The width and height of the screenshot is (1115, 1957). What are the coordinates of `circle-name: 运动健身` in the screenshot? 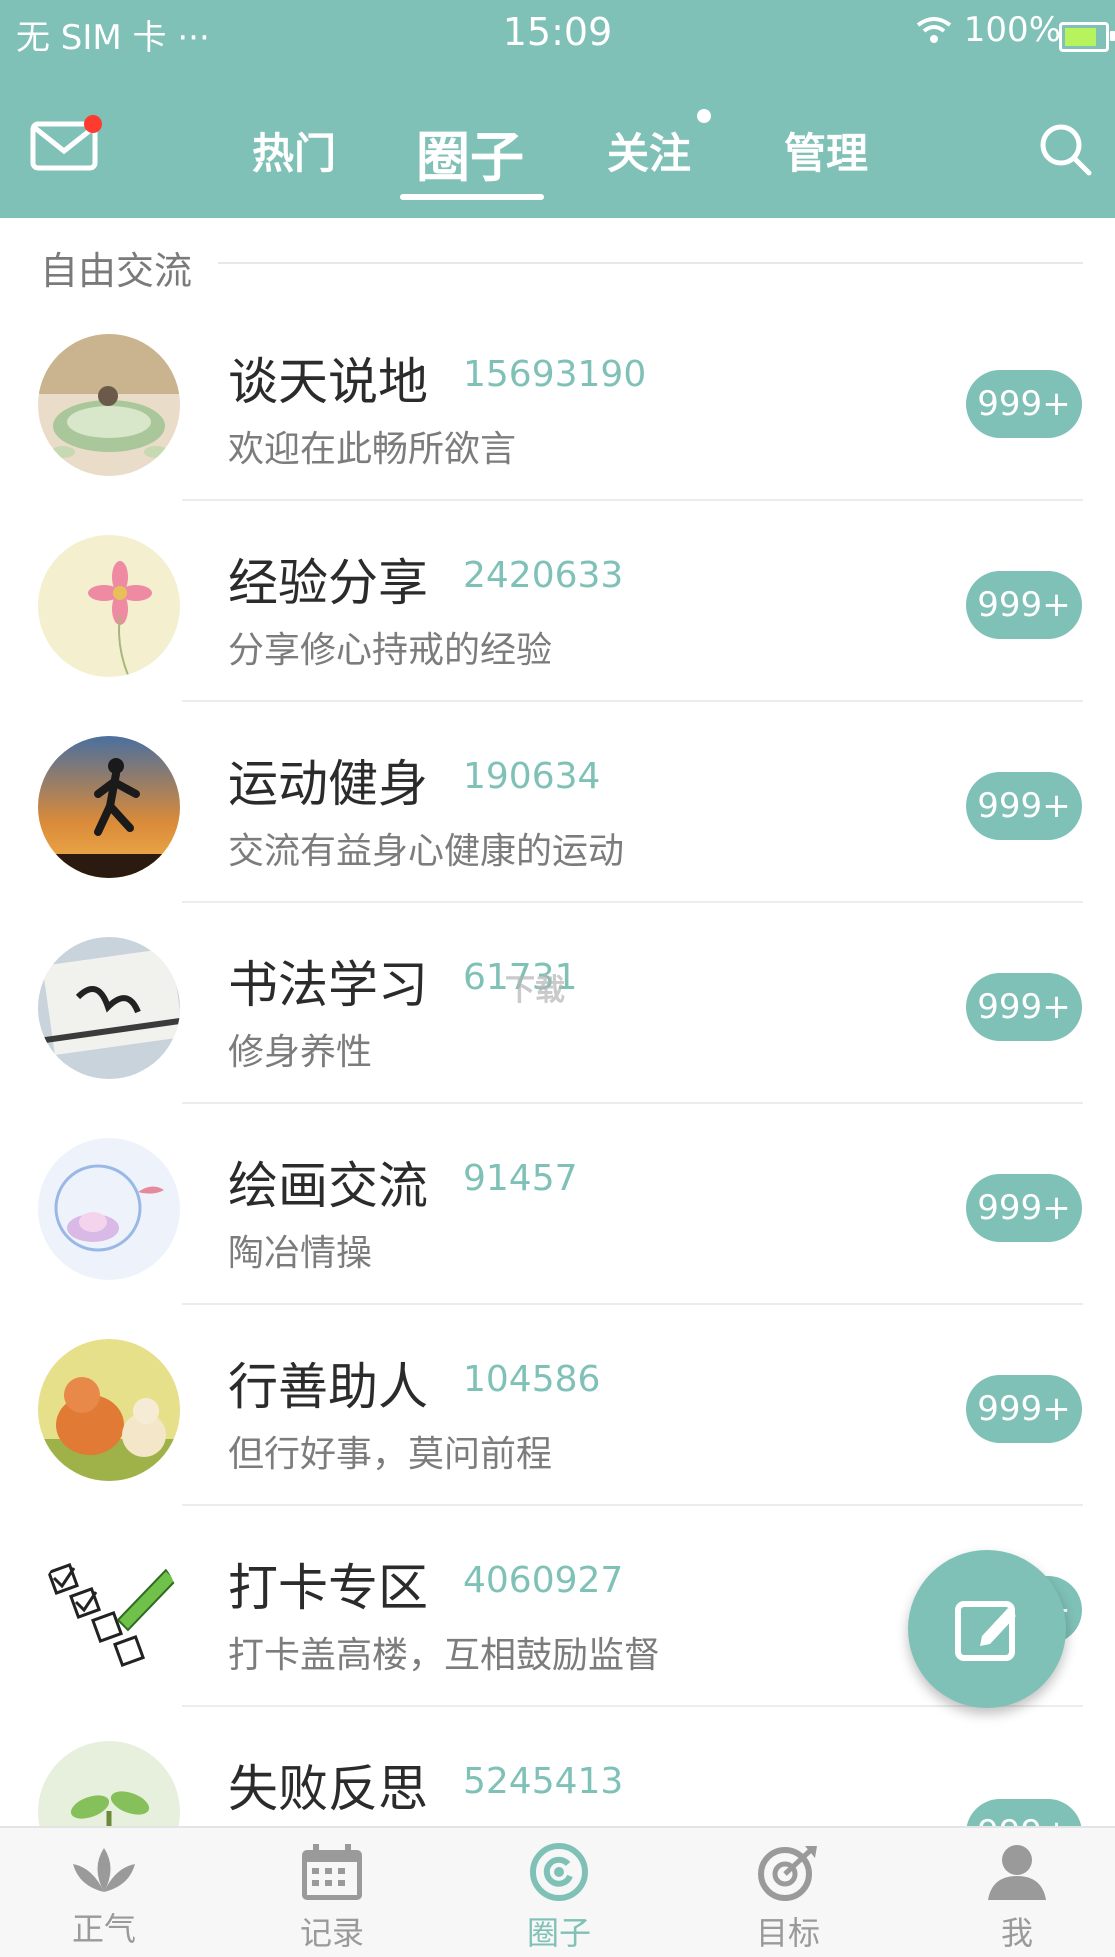 It's located at (328, 784).